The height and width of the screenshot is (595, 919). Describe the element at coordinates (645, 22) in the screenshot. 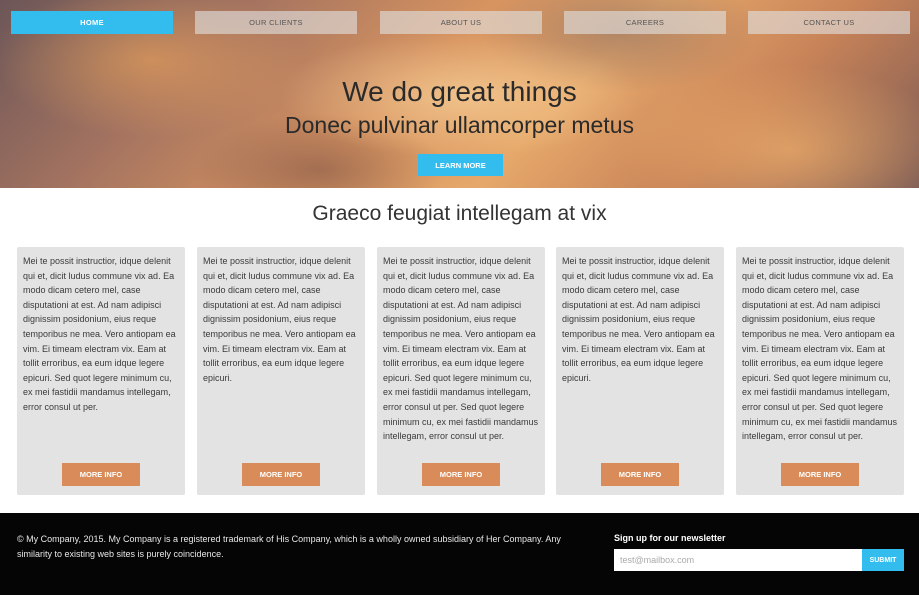

I see `nav-item-careers: CAREERS` at that location.